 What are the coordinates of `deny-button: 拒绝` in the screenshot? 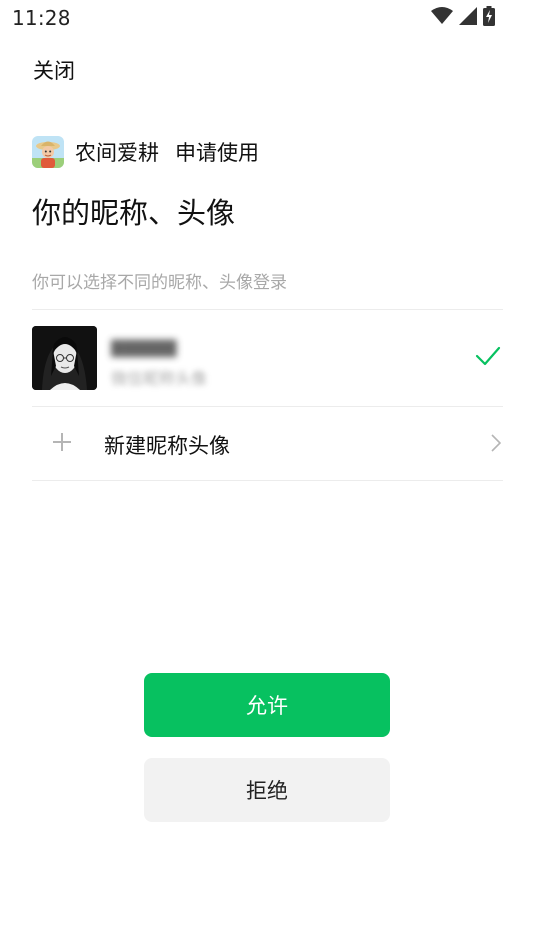 It's located at (267, 790).